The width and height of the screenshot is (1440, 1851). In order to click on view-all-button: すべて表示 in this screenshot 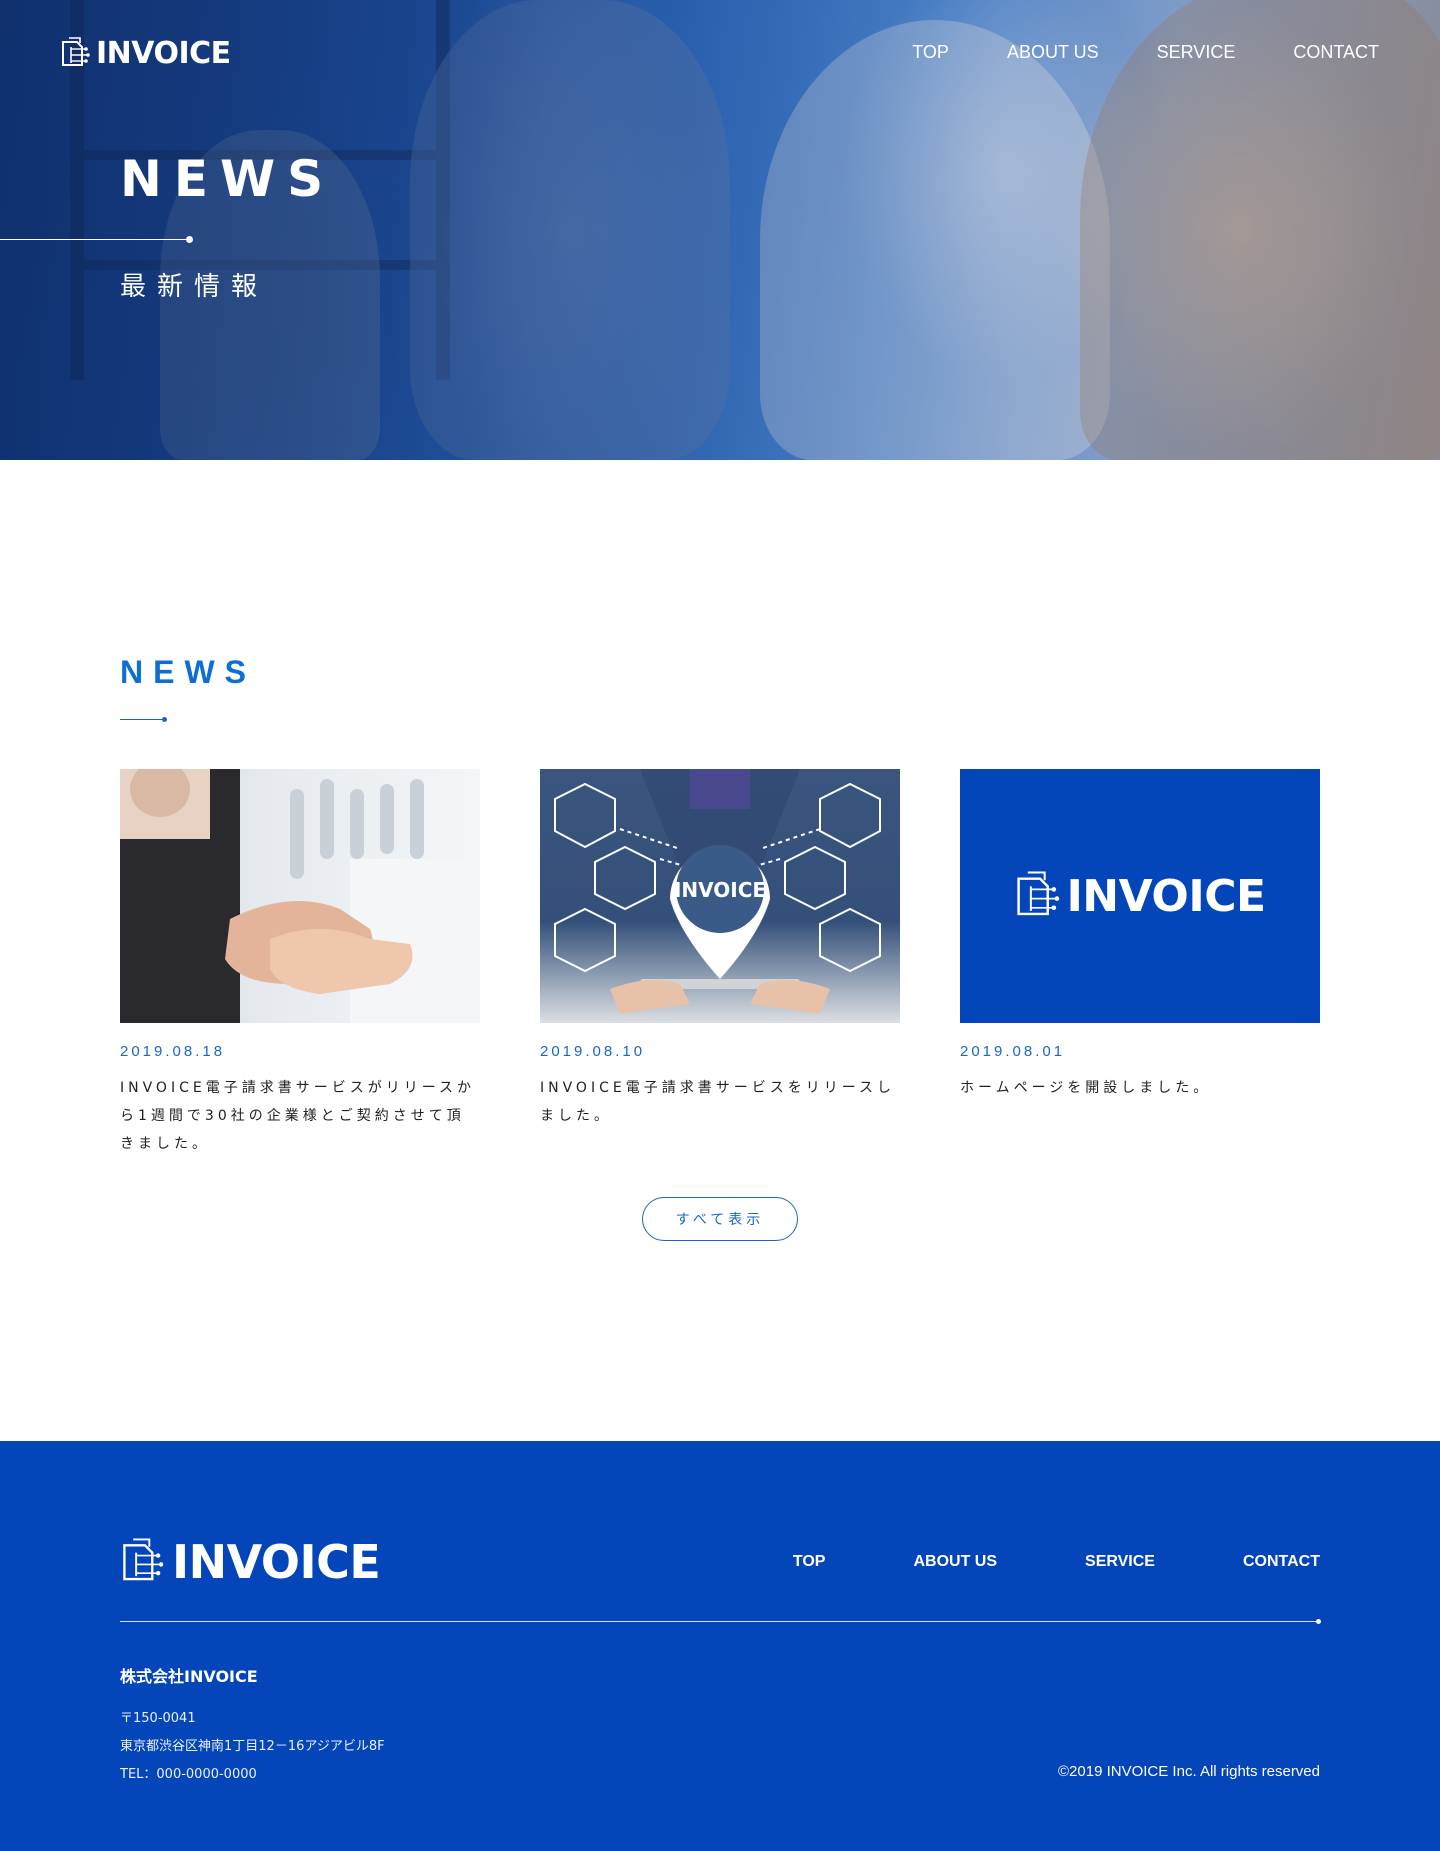, I will do `click(720, 1219)`.